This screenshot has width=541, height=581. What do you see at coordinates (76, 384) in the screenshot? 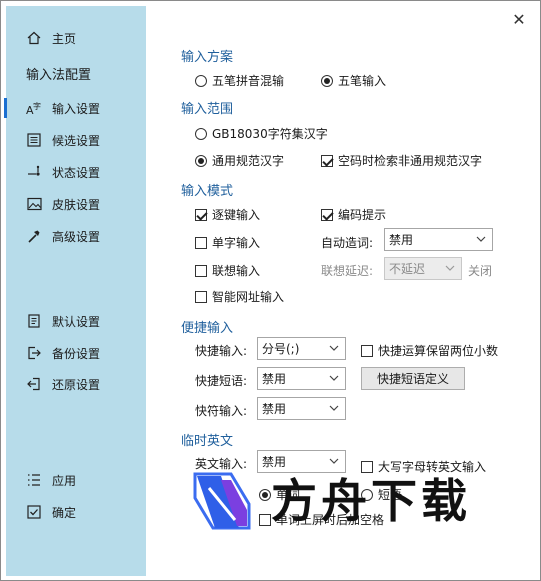
I see `sidebar-action-label: 还原设置` at bounding box center [76, 384].